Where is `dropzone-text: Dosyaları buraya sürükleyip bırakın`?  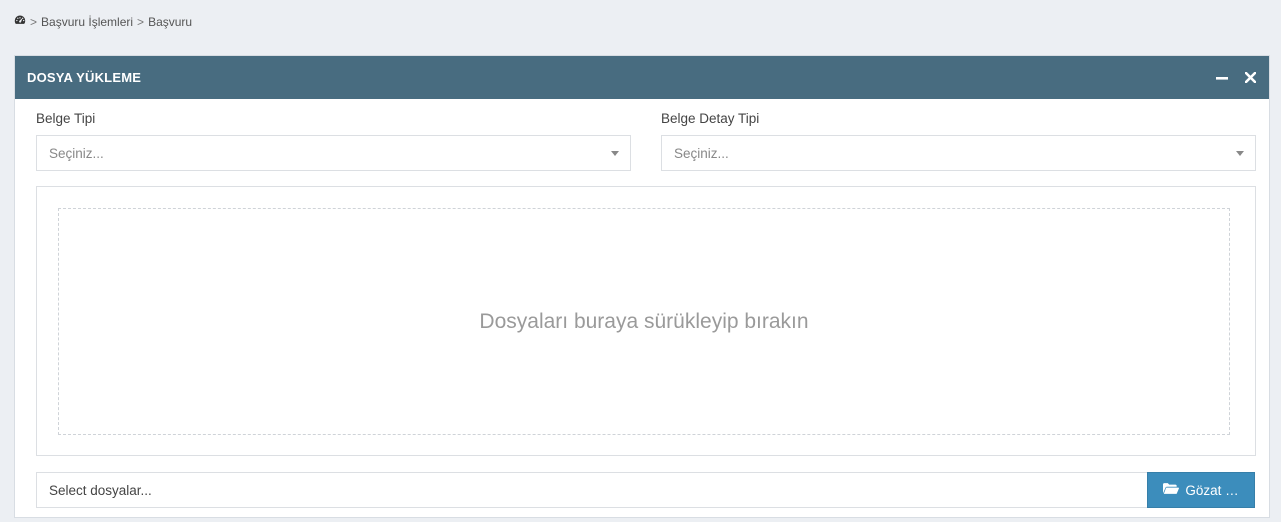
dropzone-text: Dosyaları buraya sürükleyip bırakın is located at coordinates (644, 321).